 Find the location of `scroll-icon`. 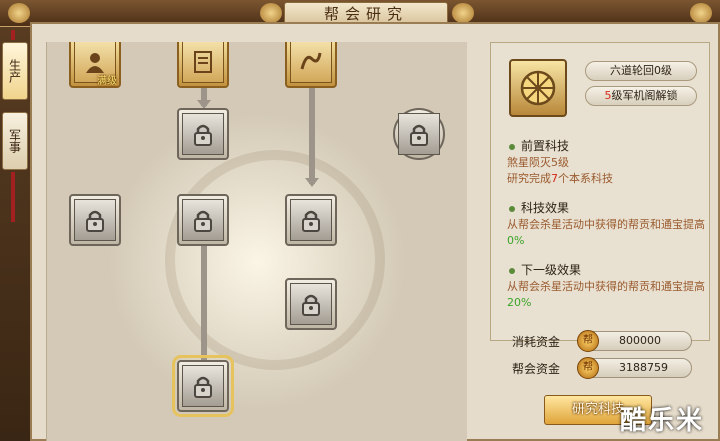

scroll-icon is located at coordinates (203, 62).